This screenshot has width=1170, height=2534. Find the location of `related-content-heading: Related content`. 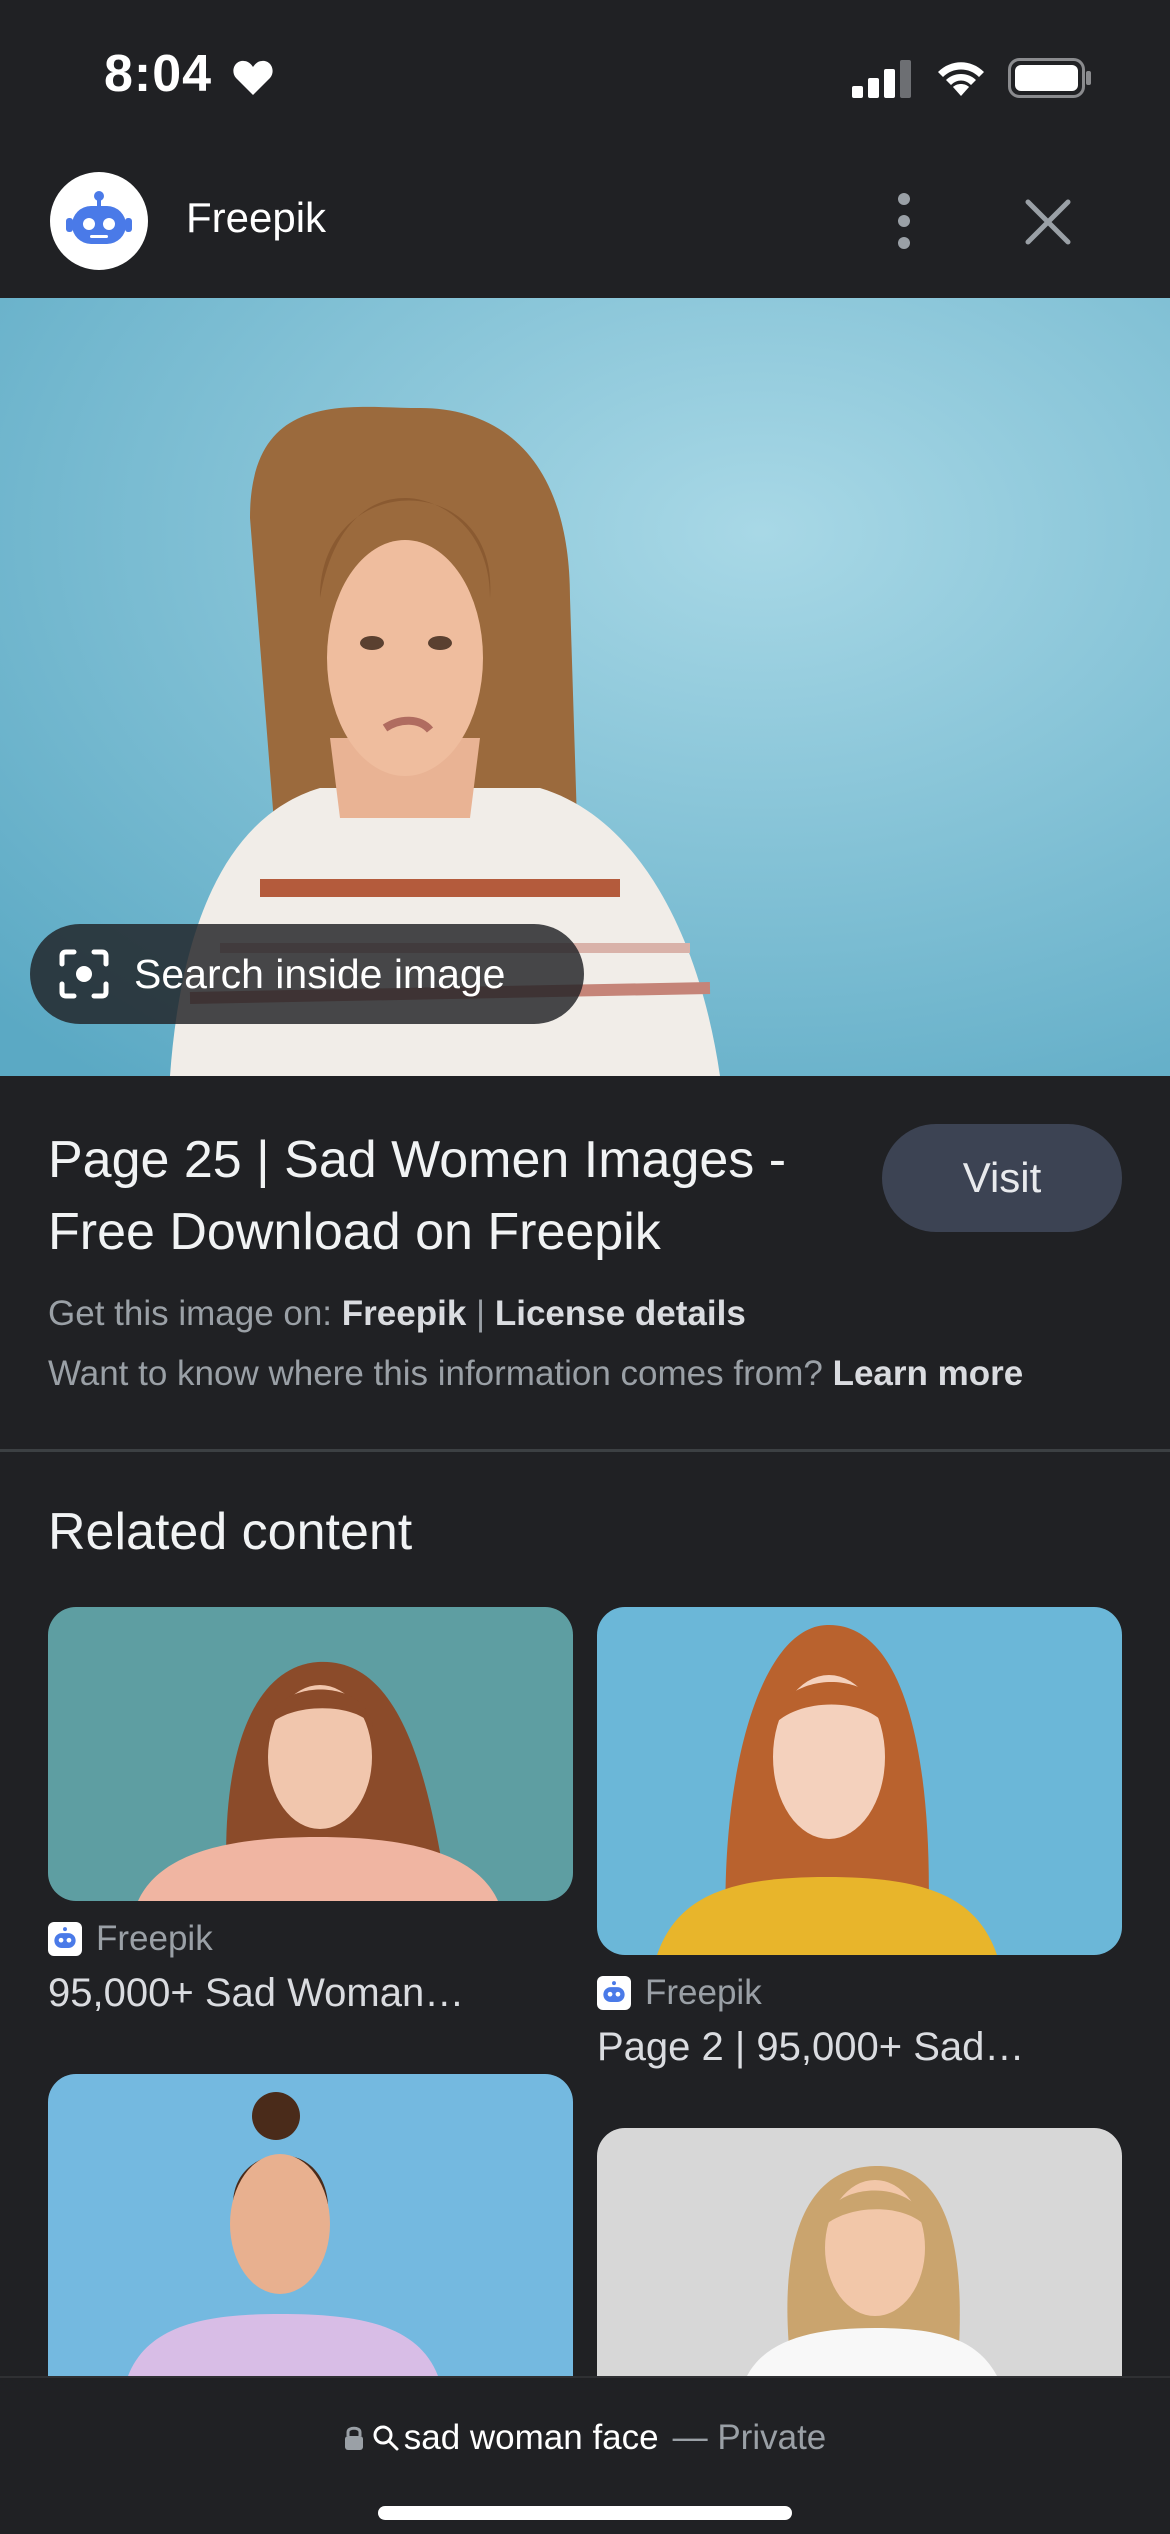

related-content-heading: Related content is located at coordinates (230, 1532).